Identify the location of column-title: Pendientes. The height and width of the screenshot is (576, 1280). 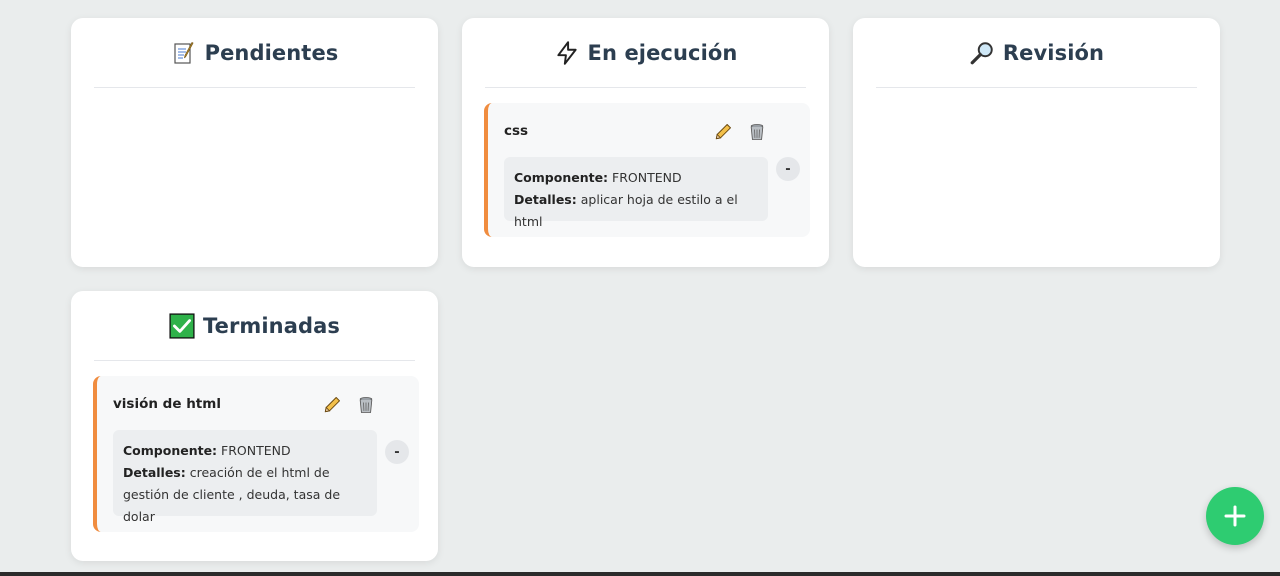
(271, 52).